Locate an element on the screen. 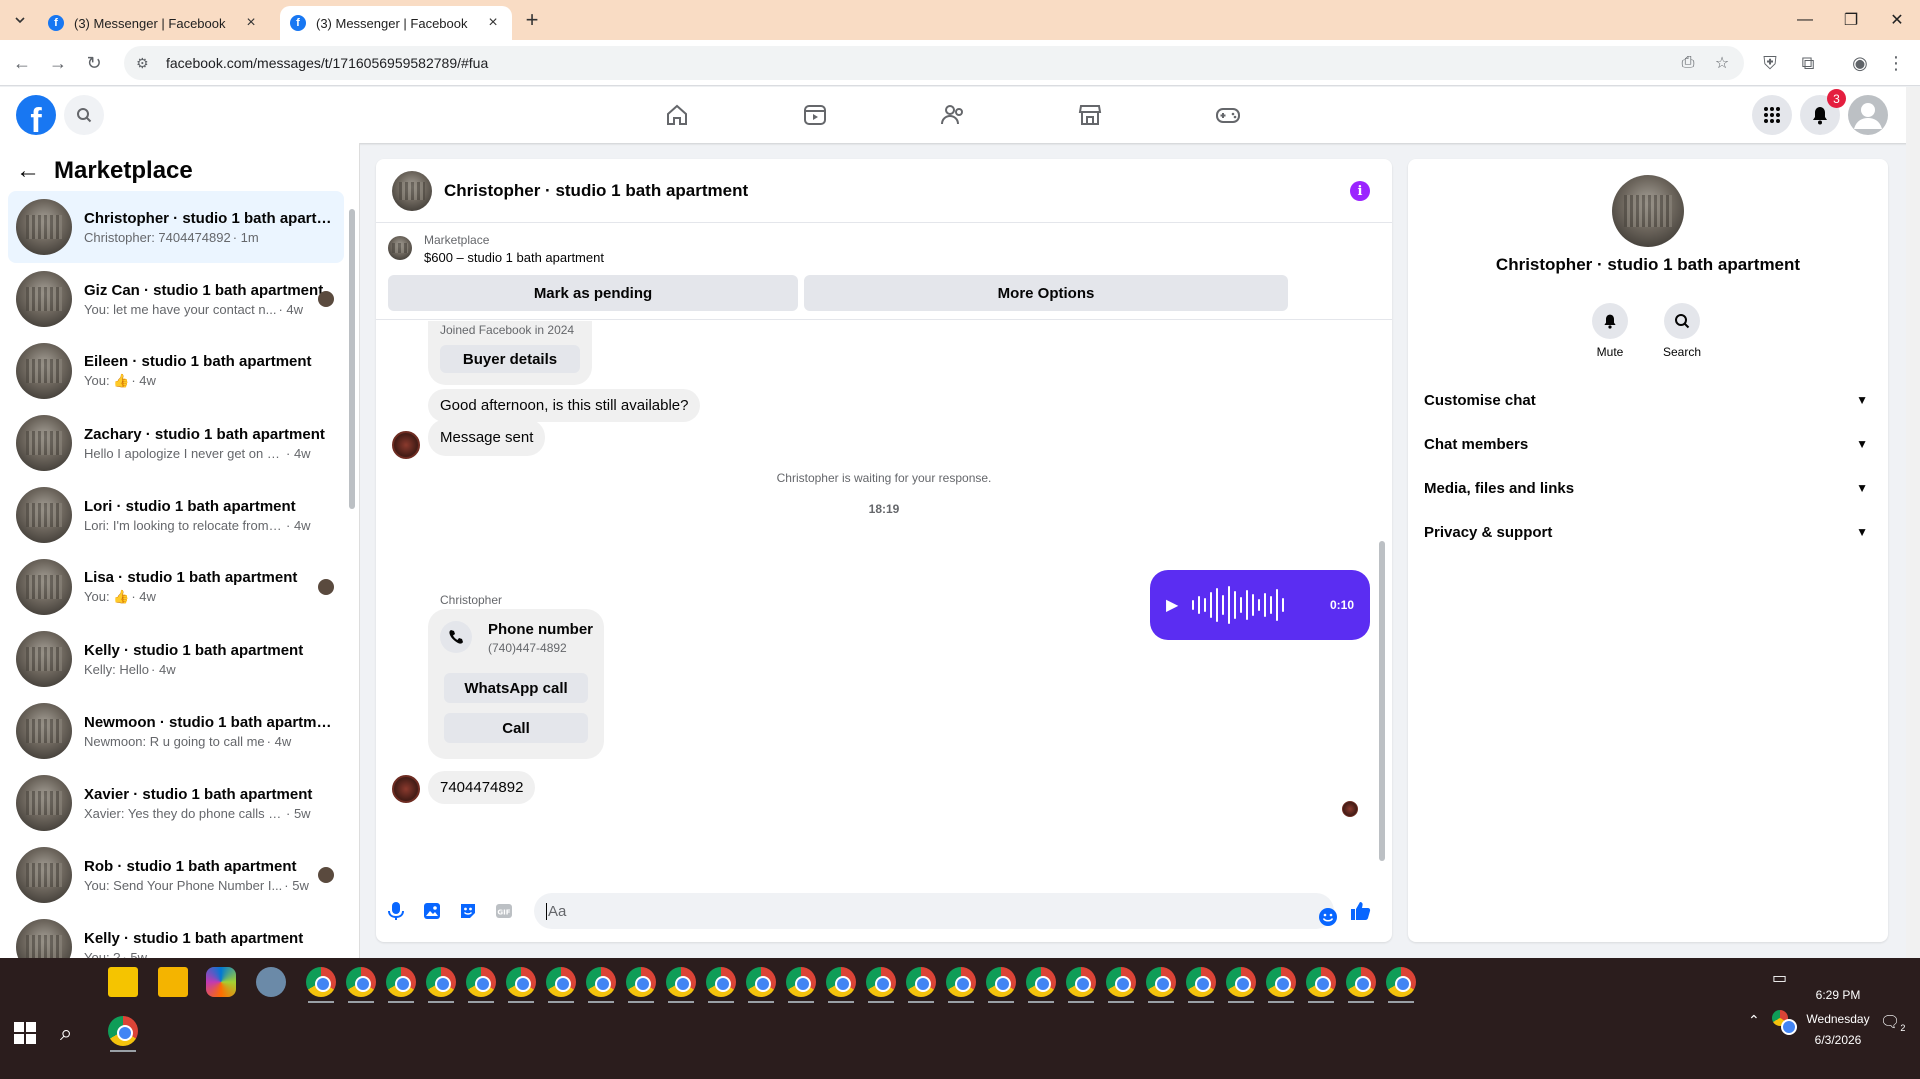  browser-menu-icon: ⋮ is located at coordinates (1896, 63).